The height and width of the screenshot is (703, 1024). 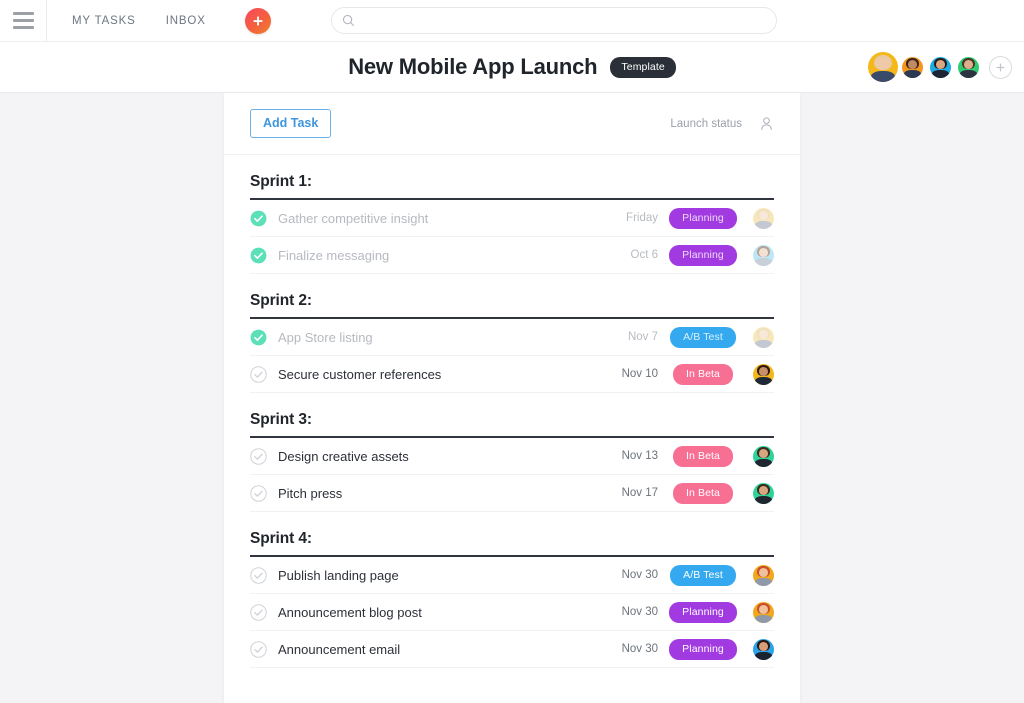 I want to click on task-due-date: Nov 13, so click(x=627, y=456).